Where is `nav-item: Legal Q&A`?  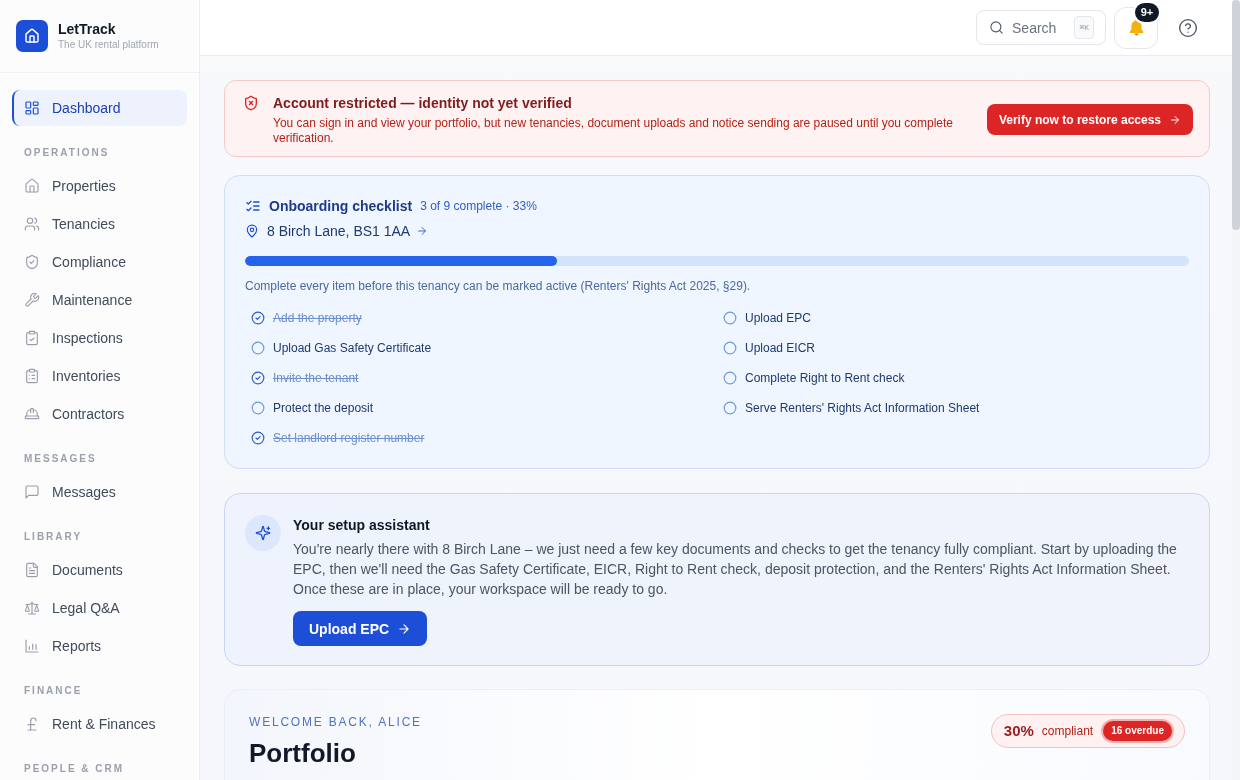
nav-item: Legal Q&A is located at coordinates (99, 608).